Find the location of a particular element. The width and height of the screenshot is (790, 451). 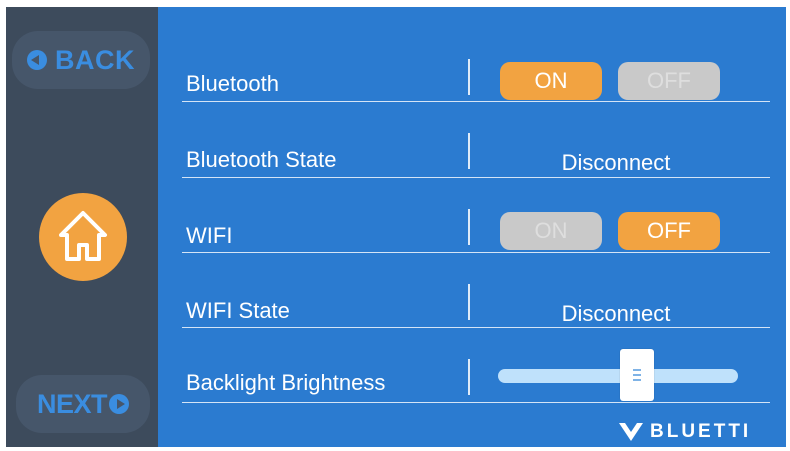

next-button: NEXT is located at coordinates (83, 404).